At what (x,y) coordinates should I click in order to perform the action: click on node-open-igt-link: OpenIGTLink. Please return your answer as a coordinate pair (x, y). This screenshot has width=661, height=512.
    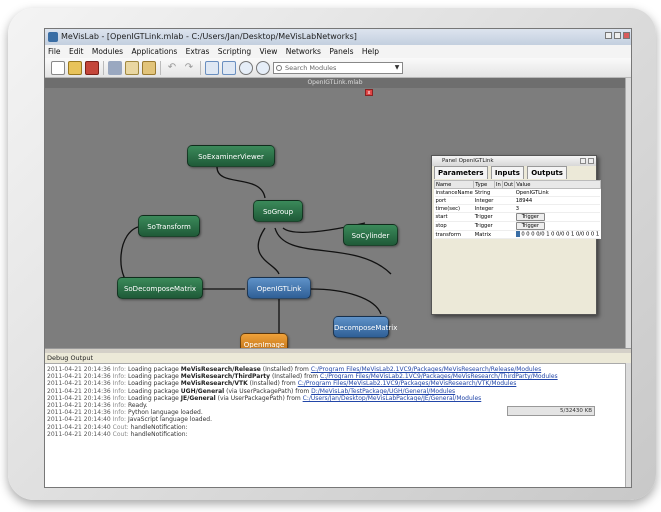
    Looking at the image, I should click on (279, 288).